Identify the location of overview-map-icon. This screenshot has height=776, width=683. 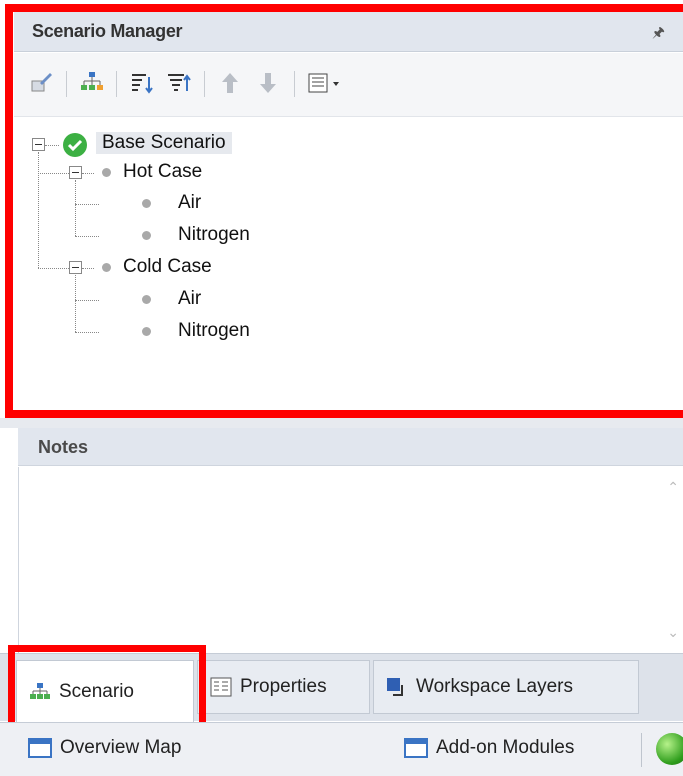
(40, 748).